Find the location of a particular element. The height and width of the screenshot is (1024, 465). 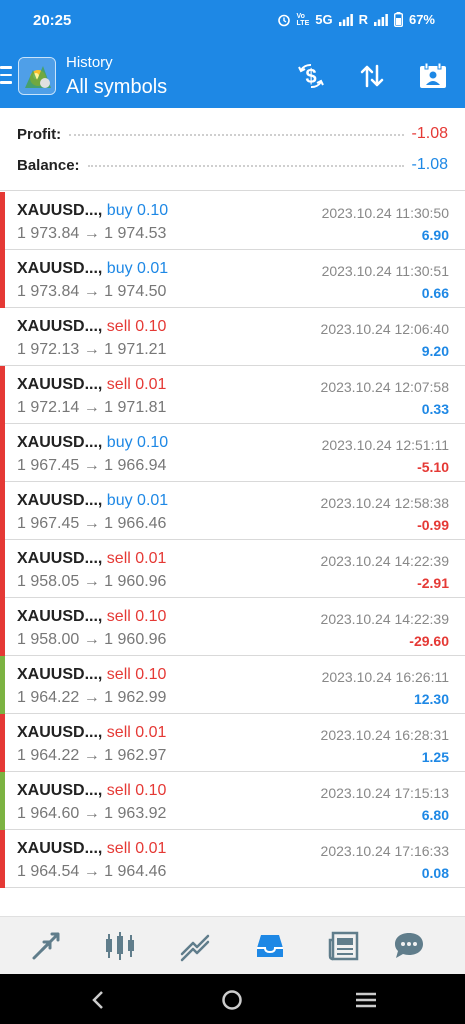

deal-profit: 9.20 is located at coordinates (435, 351).